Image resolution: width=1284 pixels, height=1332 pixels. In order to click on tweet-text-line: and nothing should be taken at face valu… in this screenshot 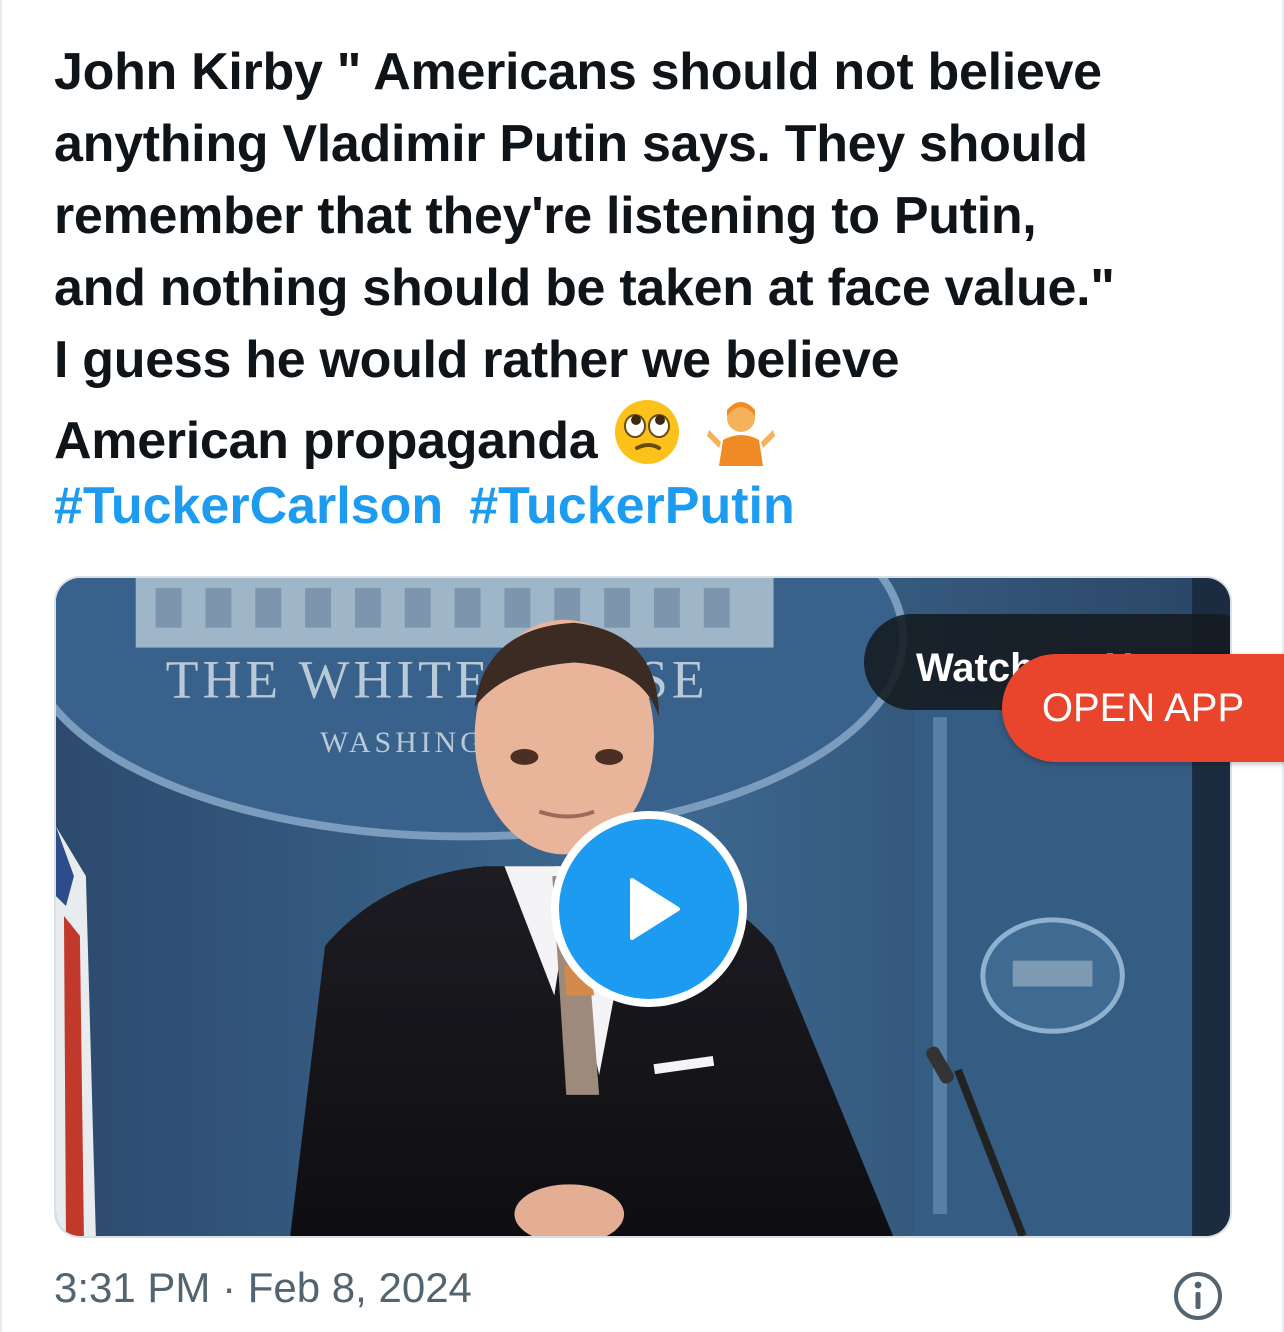, I will do `click(584, 288)`.